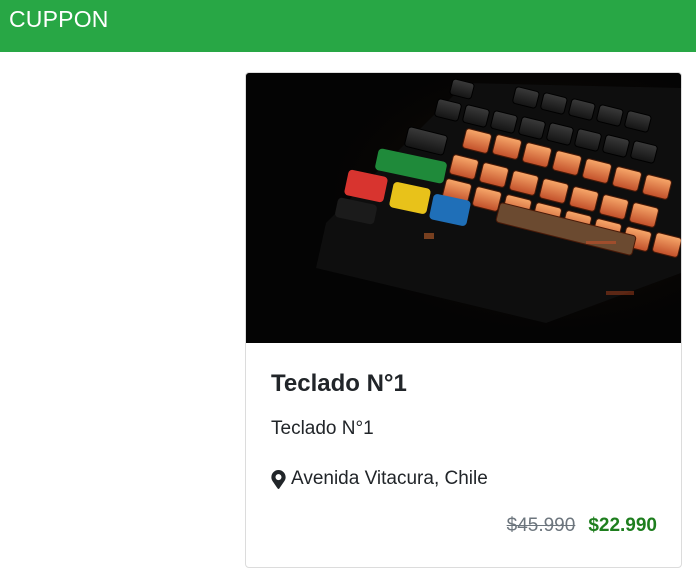  What do you see at coordinates (339, 383) in the screenshot?
I see `product-title: Teclado N°1` at bounding box center [339, 383].